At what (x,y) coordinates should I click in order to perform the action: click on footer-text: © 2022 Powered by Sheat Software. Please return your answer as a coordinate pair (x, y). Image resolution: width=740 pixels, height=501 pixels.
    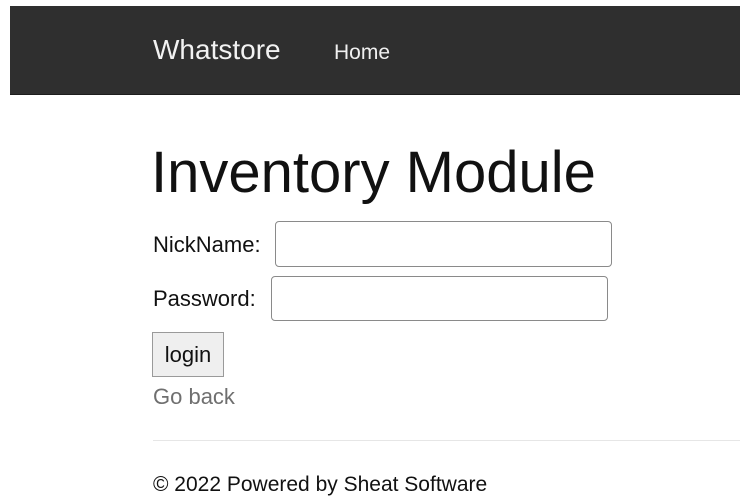
    Looking at the image, I should click on (320, 484).